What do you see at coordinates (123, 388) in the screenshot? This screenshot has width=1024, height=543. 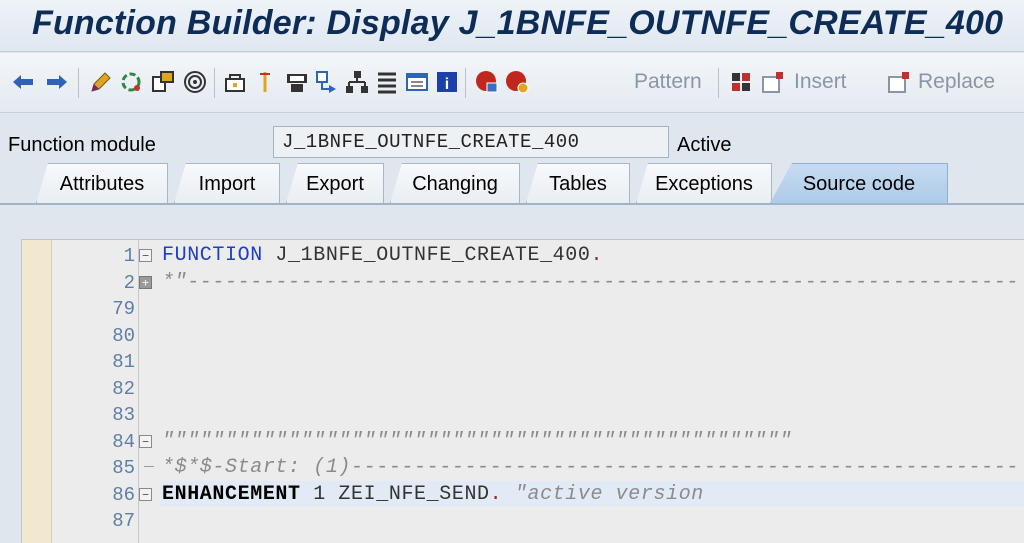 I see `line-number: 82` at bounding box center [123, 388].